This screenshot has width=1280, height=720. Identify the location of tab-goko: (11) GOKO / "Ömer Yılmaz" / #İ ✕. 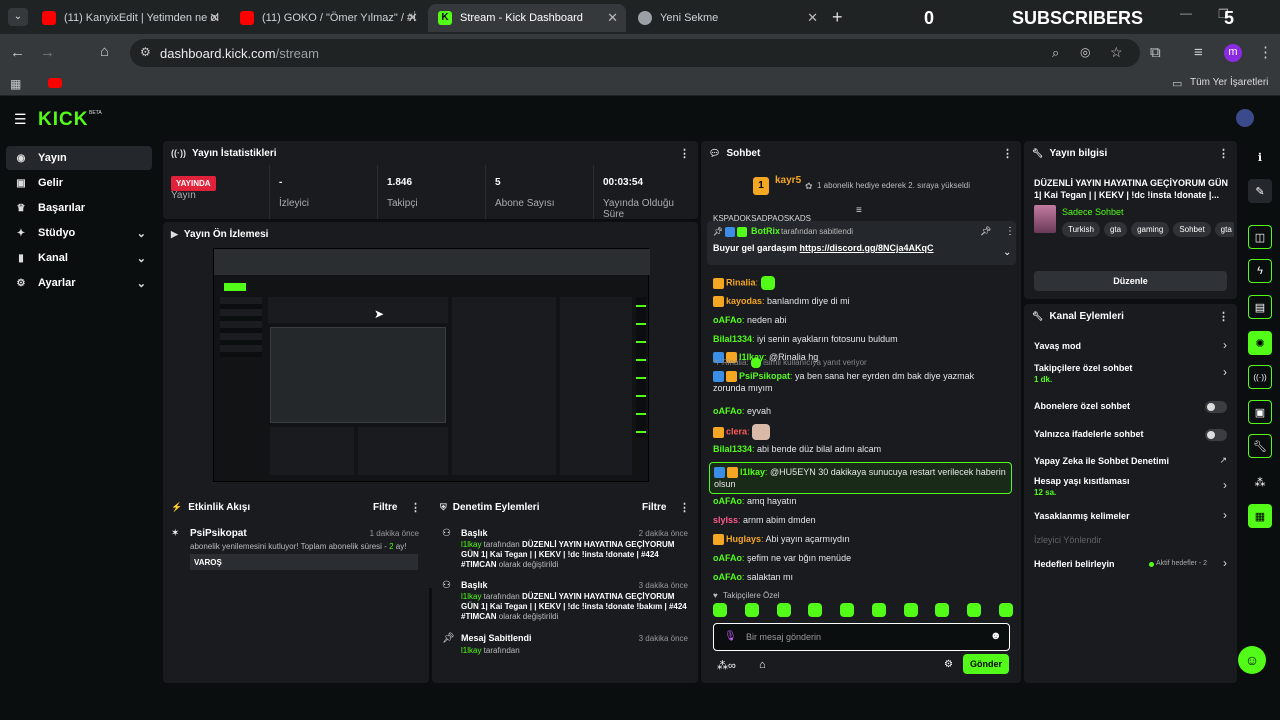
(328, 18).